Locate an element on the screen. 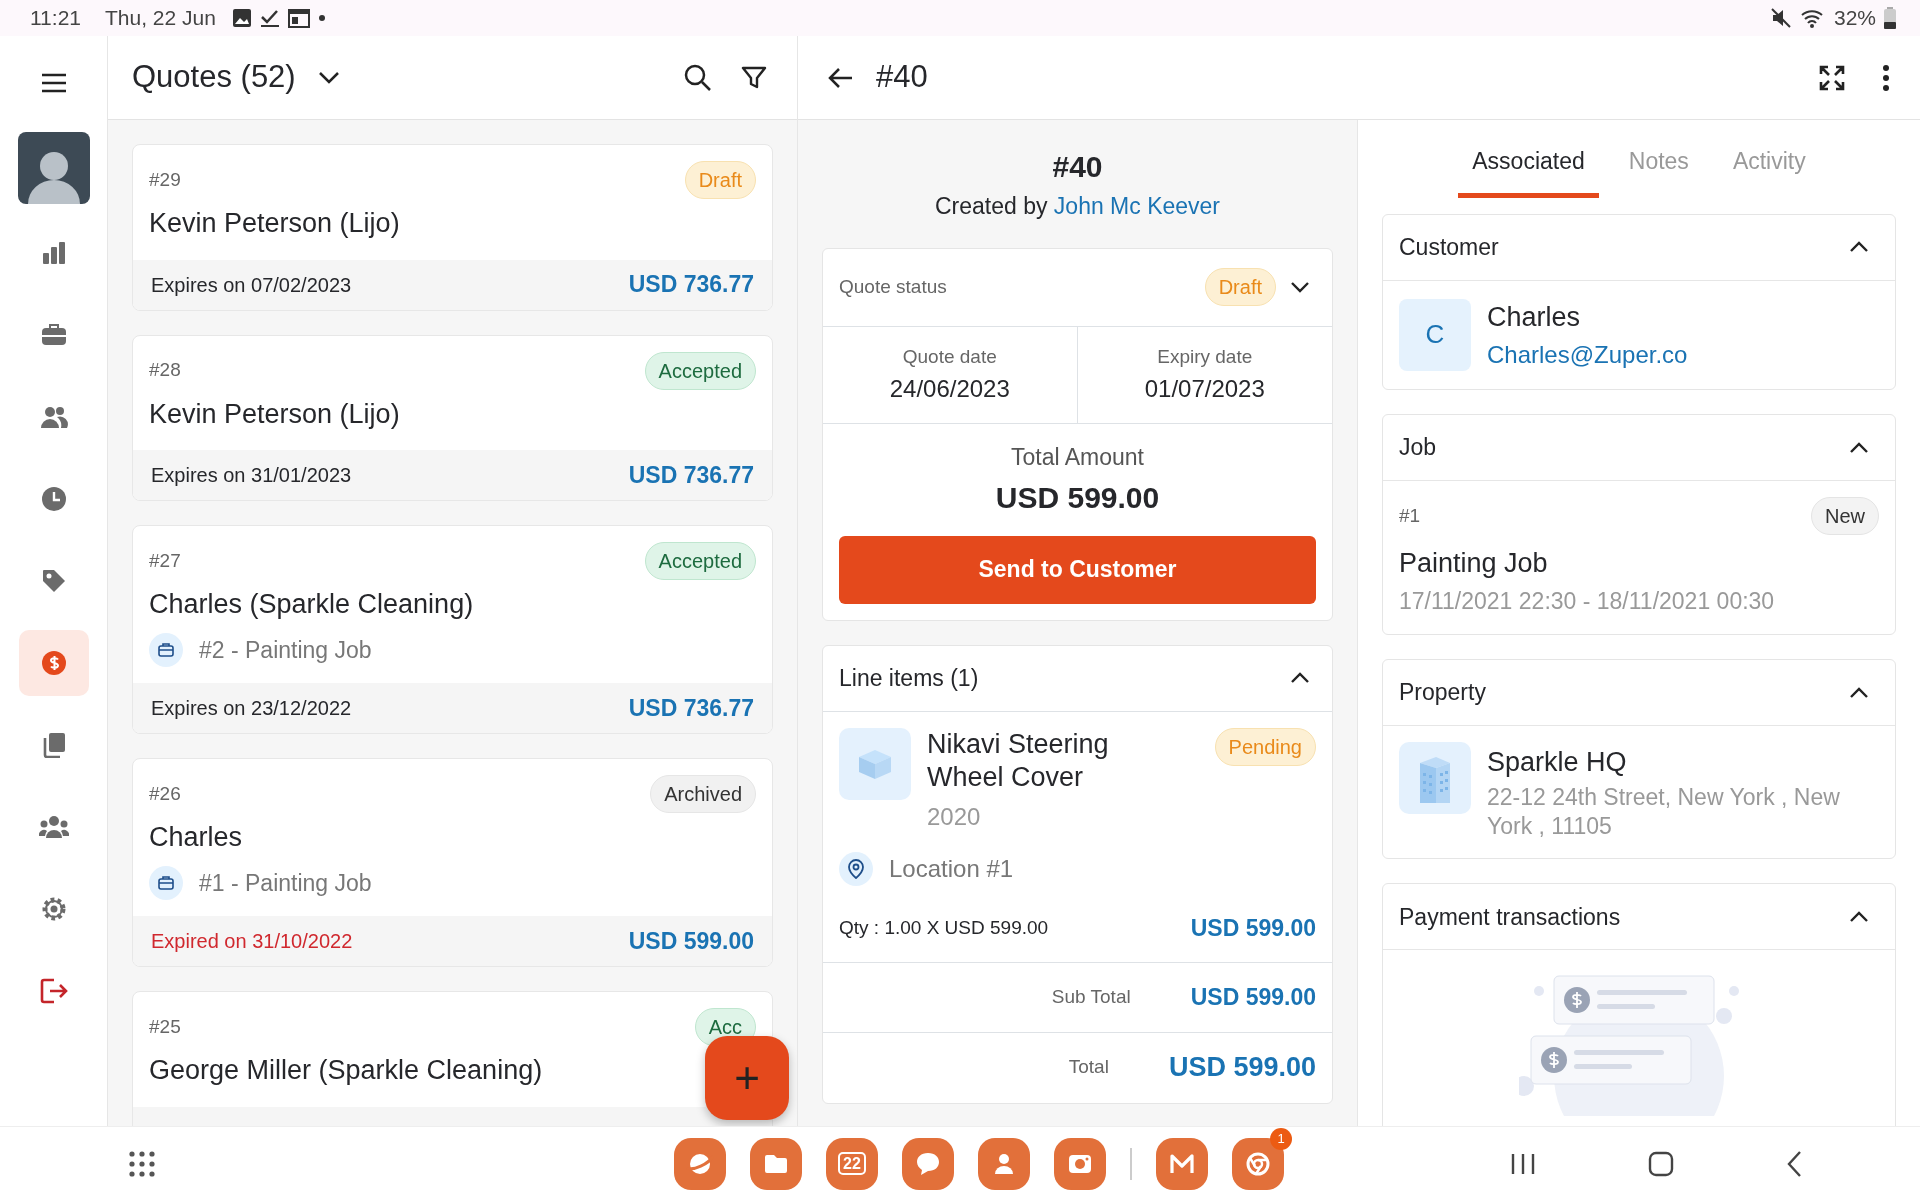 The image size is (1920, 1200). tab: Notes is located at coordinates (1658, 167).